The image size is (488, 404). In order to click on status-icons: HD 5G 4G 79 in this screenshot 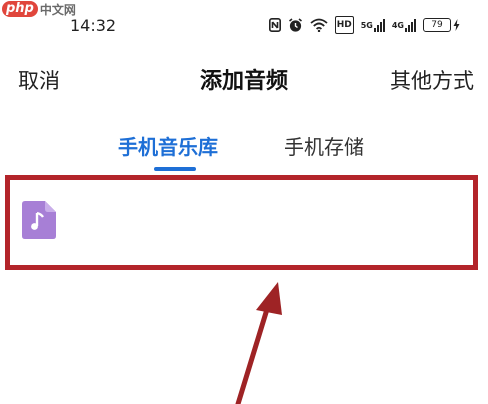, I will do `click(364, 25)`.